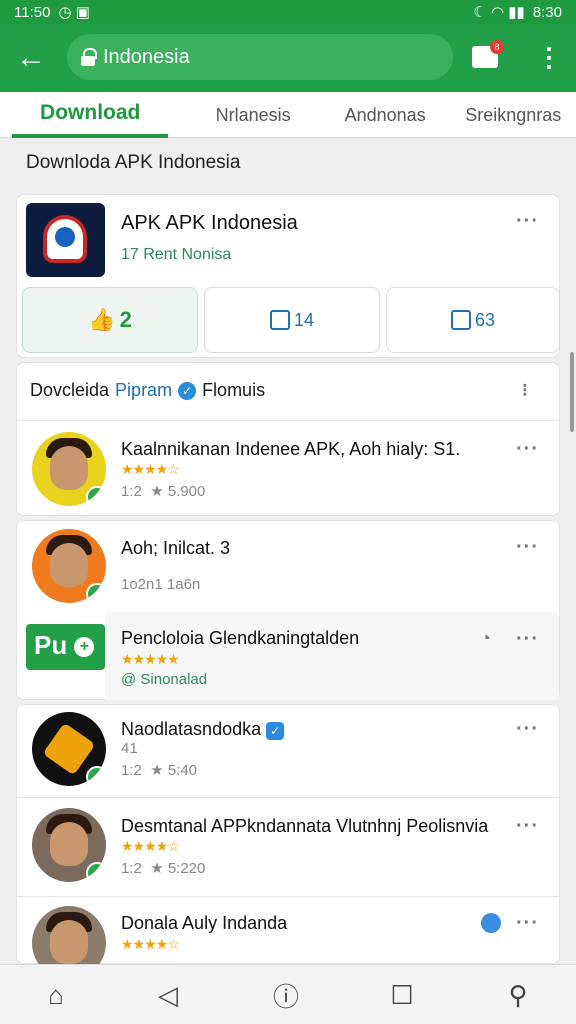 This screenshot has height=1024, width=576. Describe the element at coordinates (146, 56) in the screenshot. I see `url-text: Indonesia` at that location.